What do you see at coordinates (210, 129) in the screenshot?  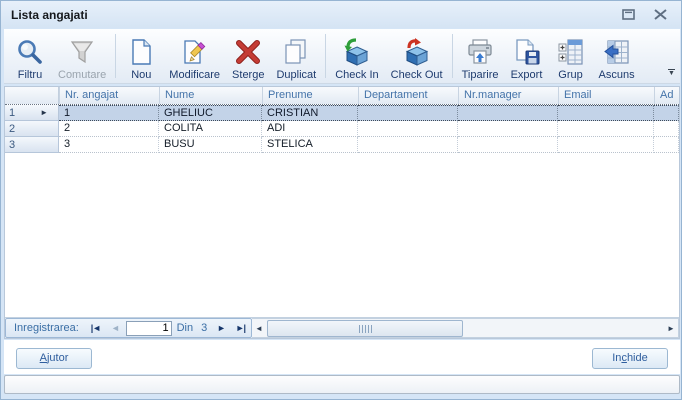 I see `cell-nume: COLITA` at bounding box center [210, 129].